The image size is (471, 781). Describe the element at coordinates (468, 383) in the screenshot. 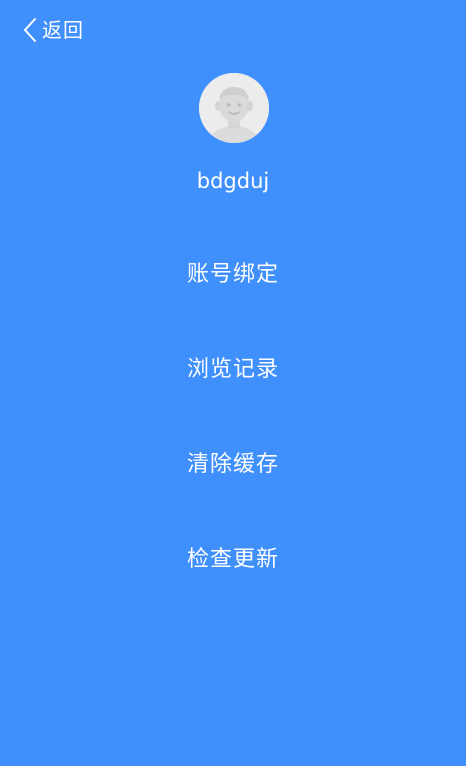

I see `right-margin` at that location.